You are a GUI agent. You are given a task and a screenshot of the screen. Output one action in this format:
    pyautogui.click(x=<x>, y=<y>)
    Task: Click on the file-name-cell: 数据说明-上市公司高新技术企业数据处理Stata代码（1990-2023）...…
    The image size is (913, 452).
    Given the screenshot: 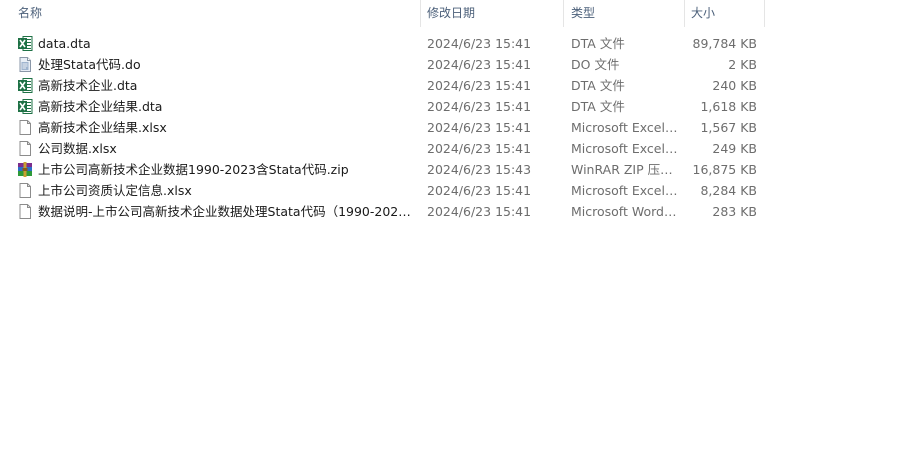 What is the action you would take?
    pyautogui.click(x=217, y=211)
    